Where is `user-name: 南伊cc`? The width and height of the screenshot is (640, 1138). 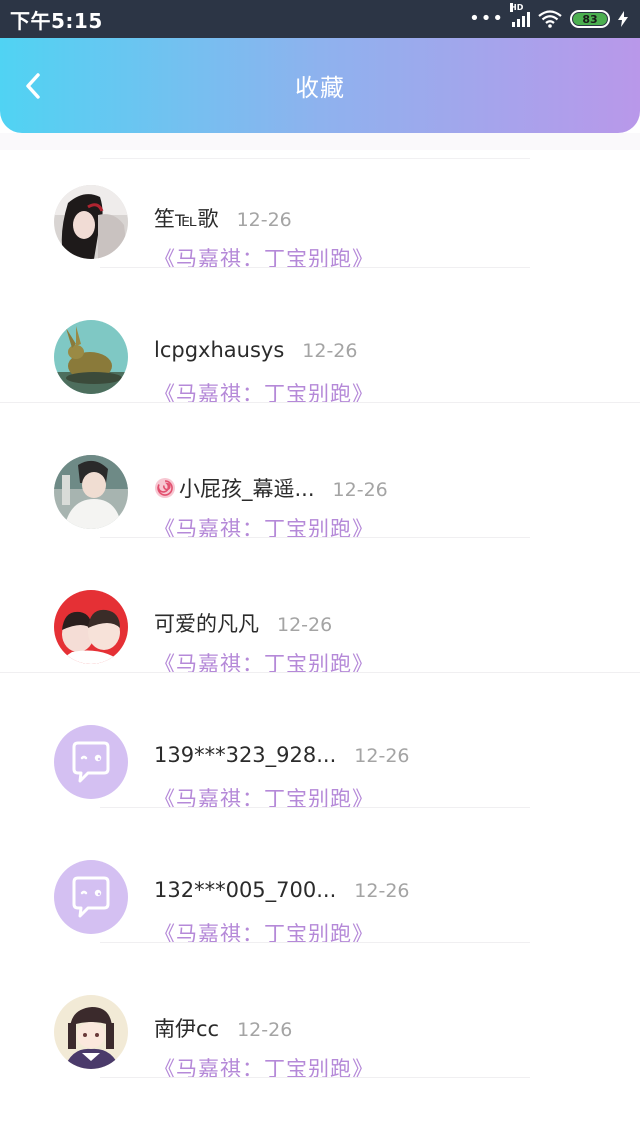 user-name: 南伊cc is located at coordinates (186, 1028).